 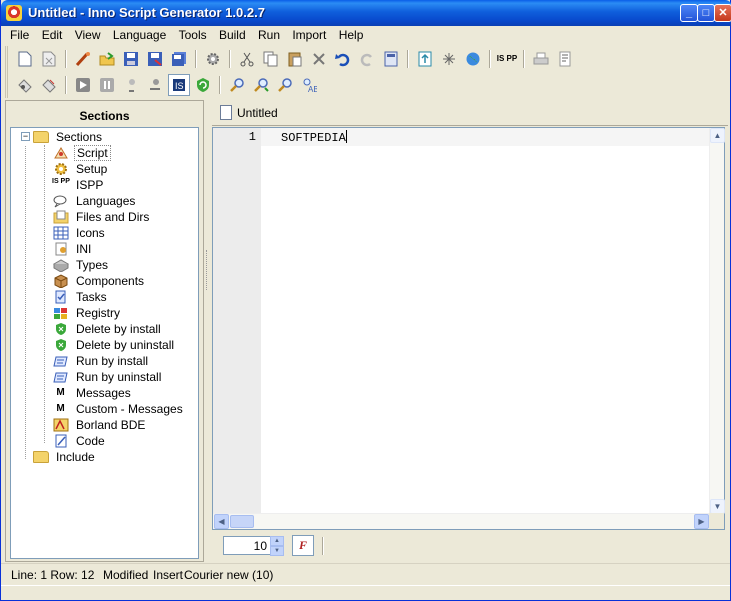 I want to click on app-icon, so click(x=14, y=13).